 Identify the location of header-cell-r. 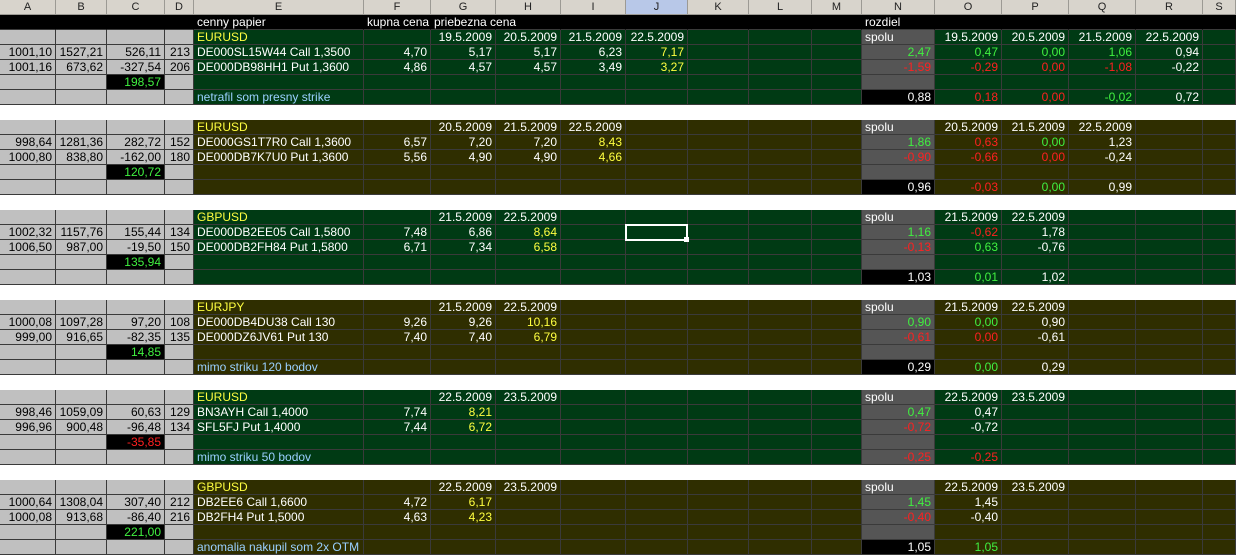
(1169, 22).